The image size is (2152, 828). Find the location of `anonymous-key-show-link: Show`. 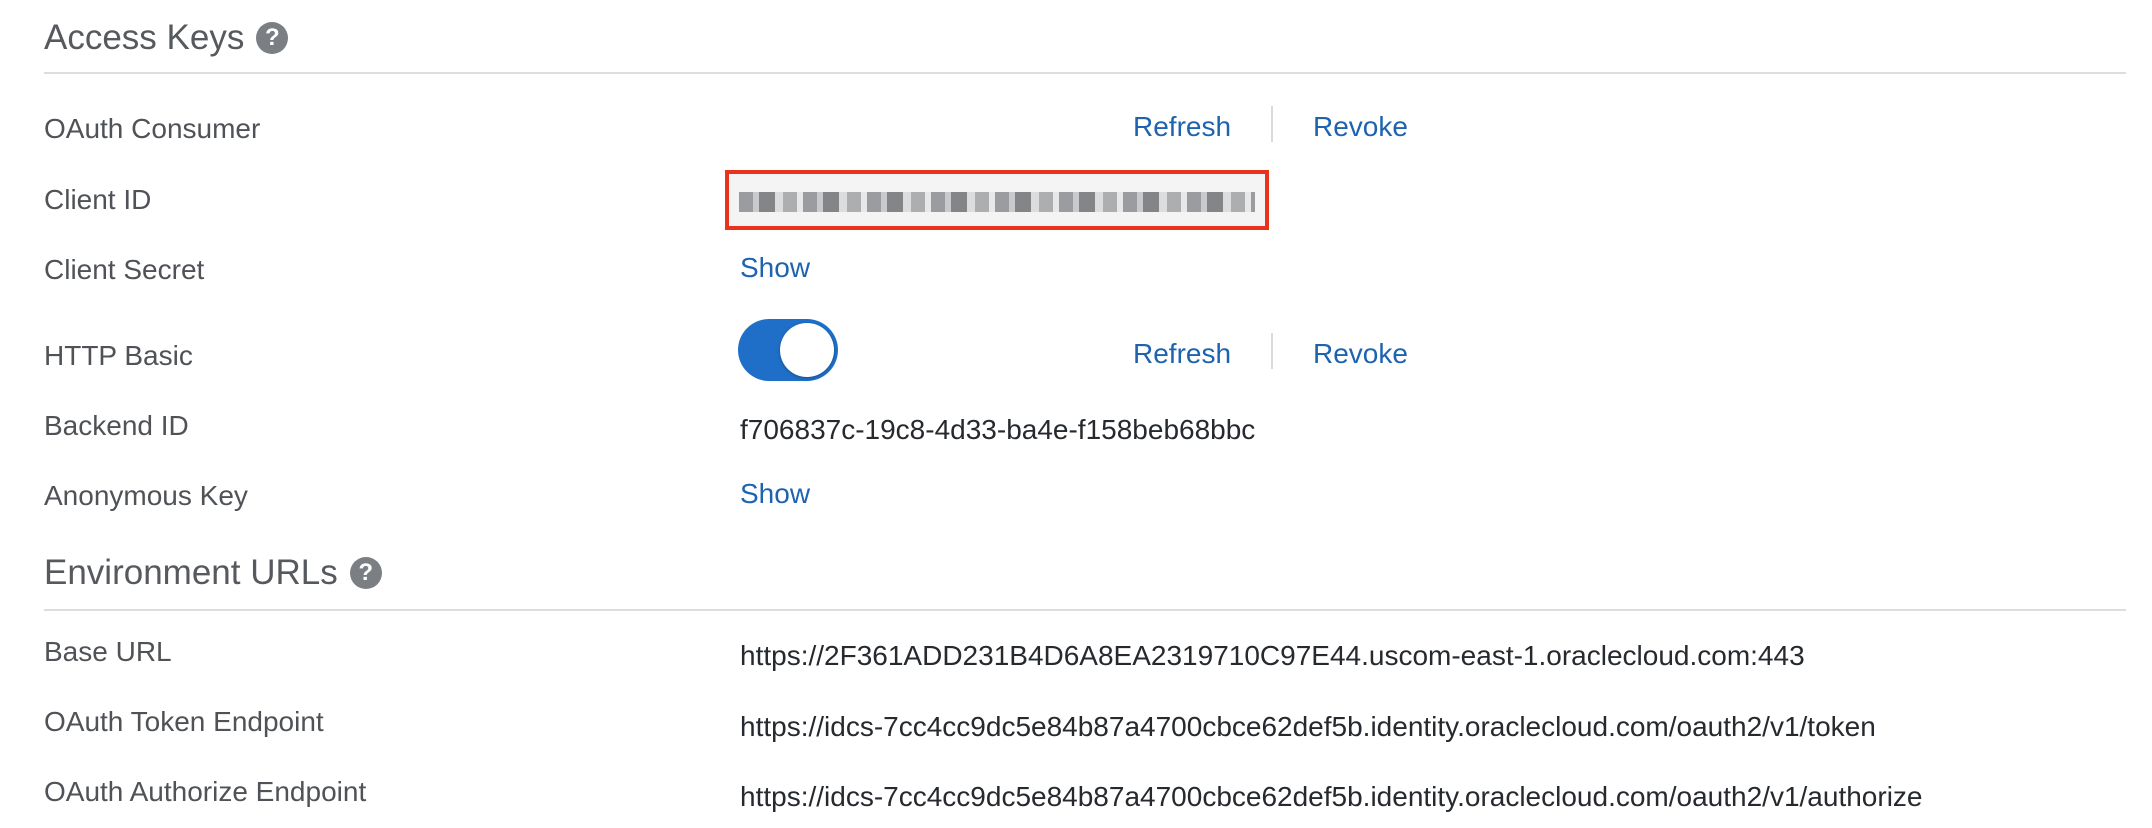

anonymous-key-show-link: Show is located at coordinates (775, 494).